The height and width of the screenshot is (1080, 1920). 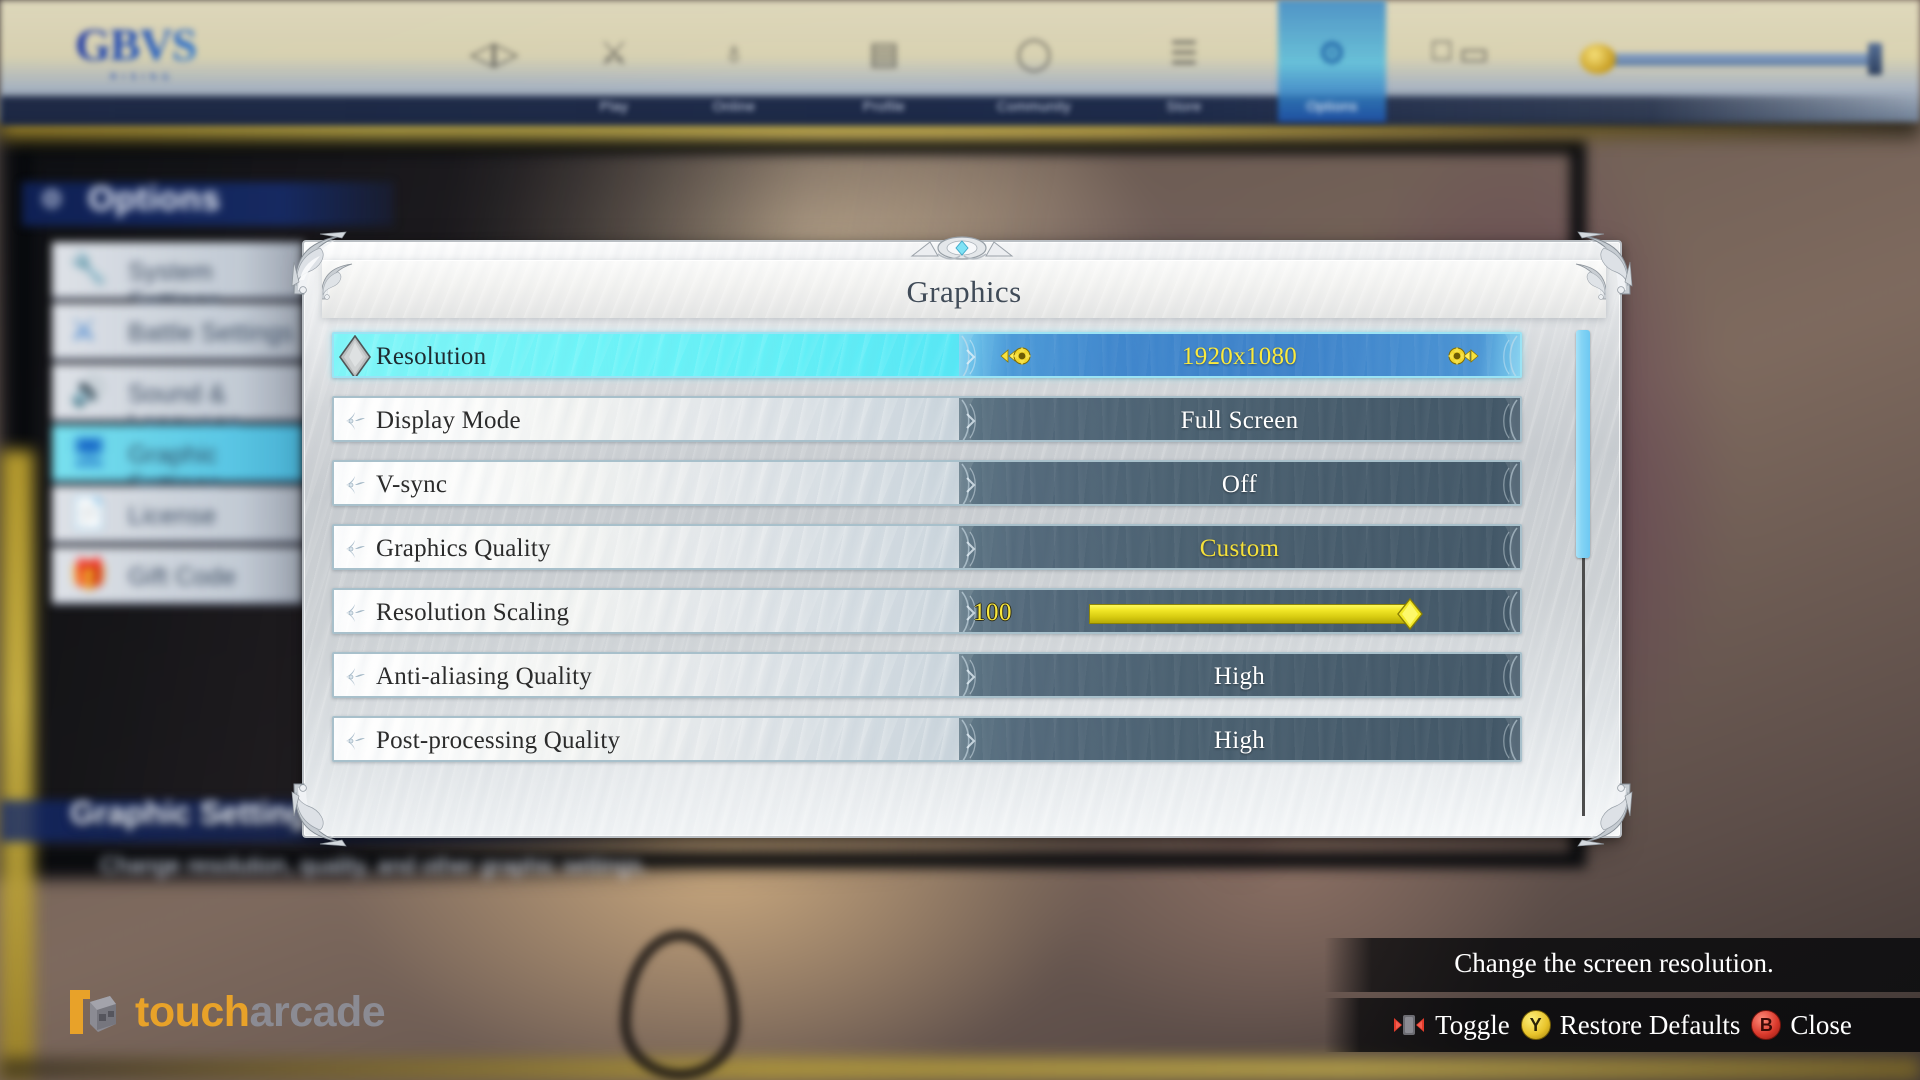 I want to click on options-menu-item-sound-language: 🔊 Sound & Language, so click(x=178, y=400).